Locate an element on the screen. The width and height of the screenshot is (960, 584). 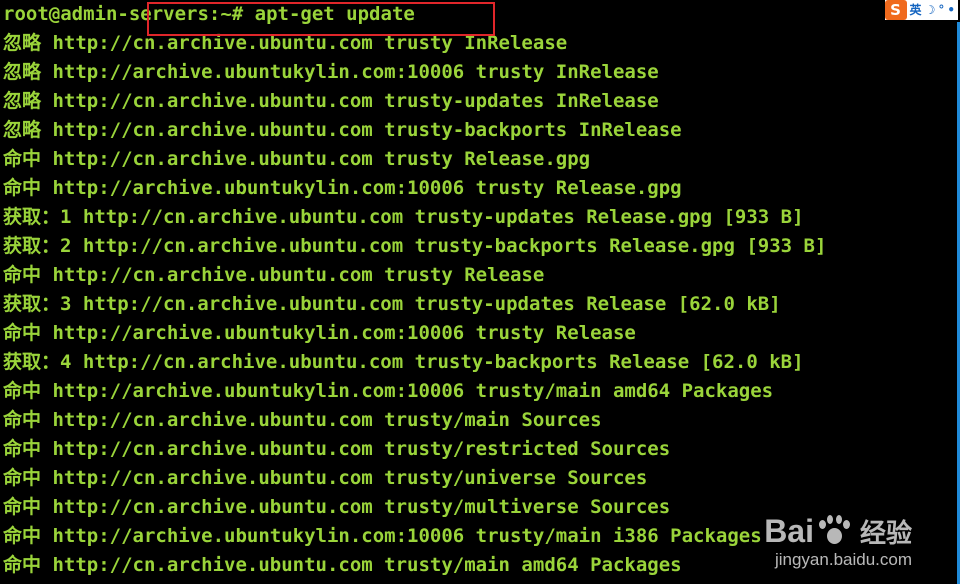
punctuation-icon: ° is located at coordinates (941, 10).